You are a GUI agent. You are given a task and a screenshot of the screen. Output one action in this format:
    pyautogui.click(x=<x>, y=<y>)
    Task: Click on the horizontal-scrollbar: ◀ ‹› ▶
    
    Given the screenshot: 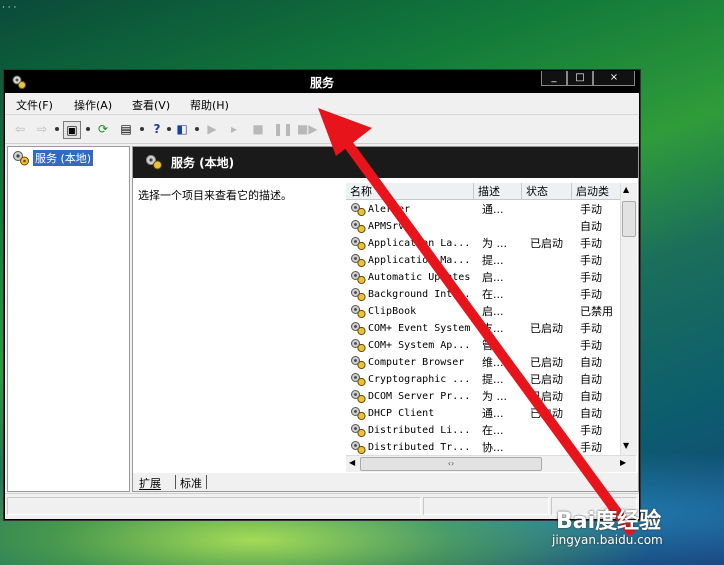 What is the action you would take?
    pyautogui.click(x=491, y=463)
    